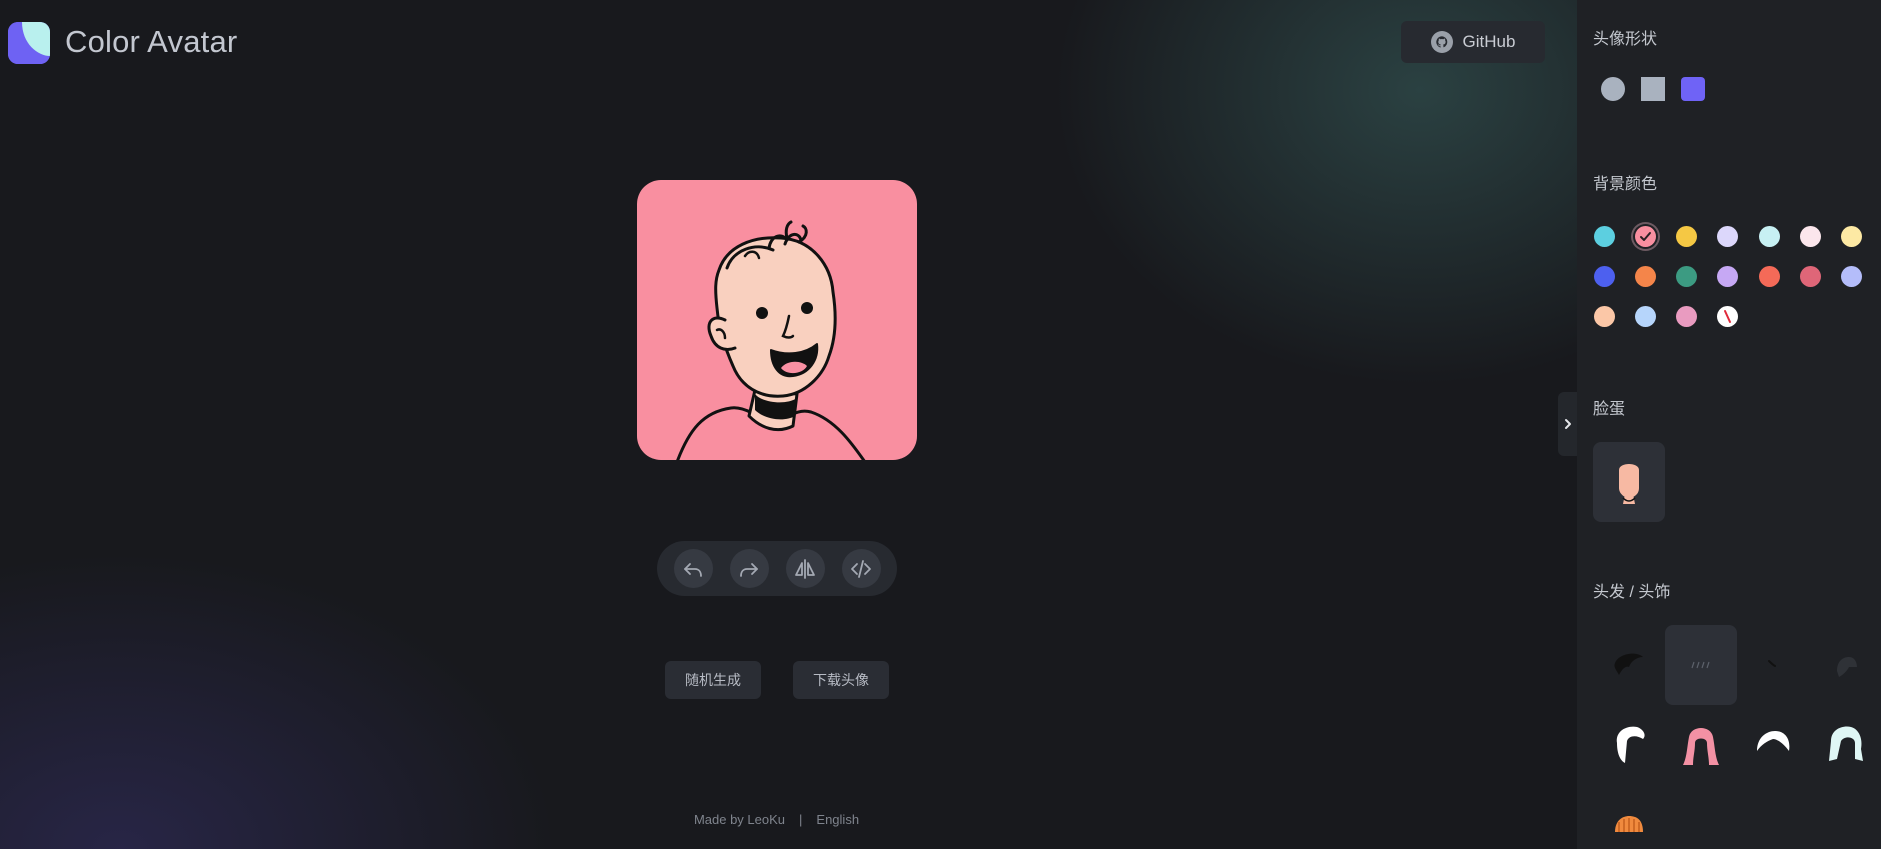 The height and width of the screenshot is (849, 1881). I want to click on undo-icon, so click(693, 569).